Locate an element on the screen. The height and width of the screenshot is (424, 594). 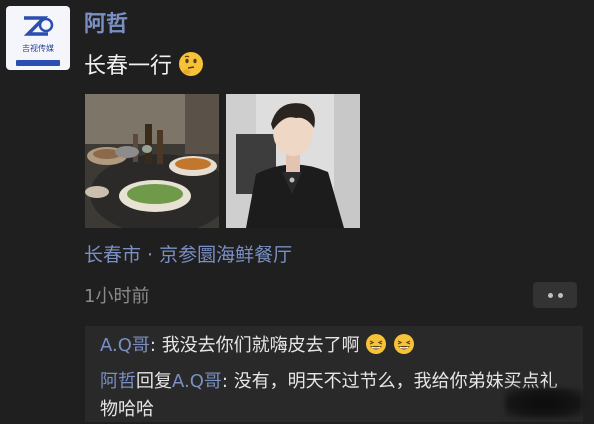
tv-station-logo-icon is located at coordinates (38, 26).